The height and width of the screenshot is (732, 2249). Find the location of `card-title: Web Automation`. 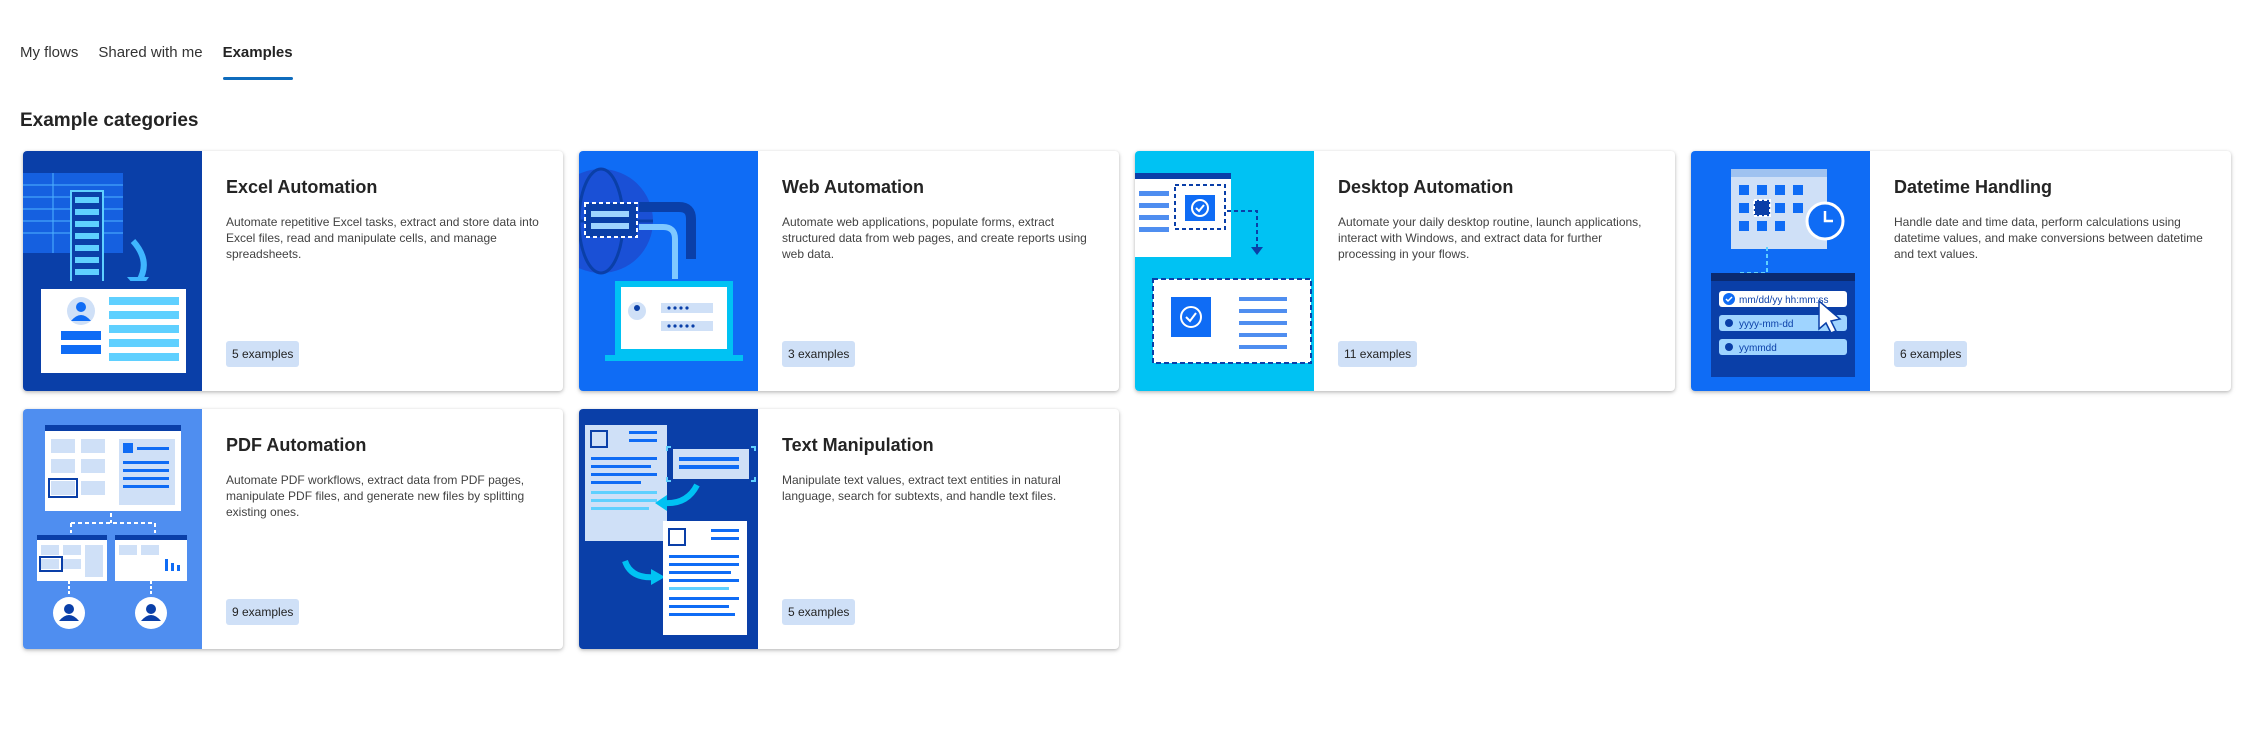

card-title: Web Automation is located at coordinates (853, 187).